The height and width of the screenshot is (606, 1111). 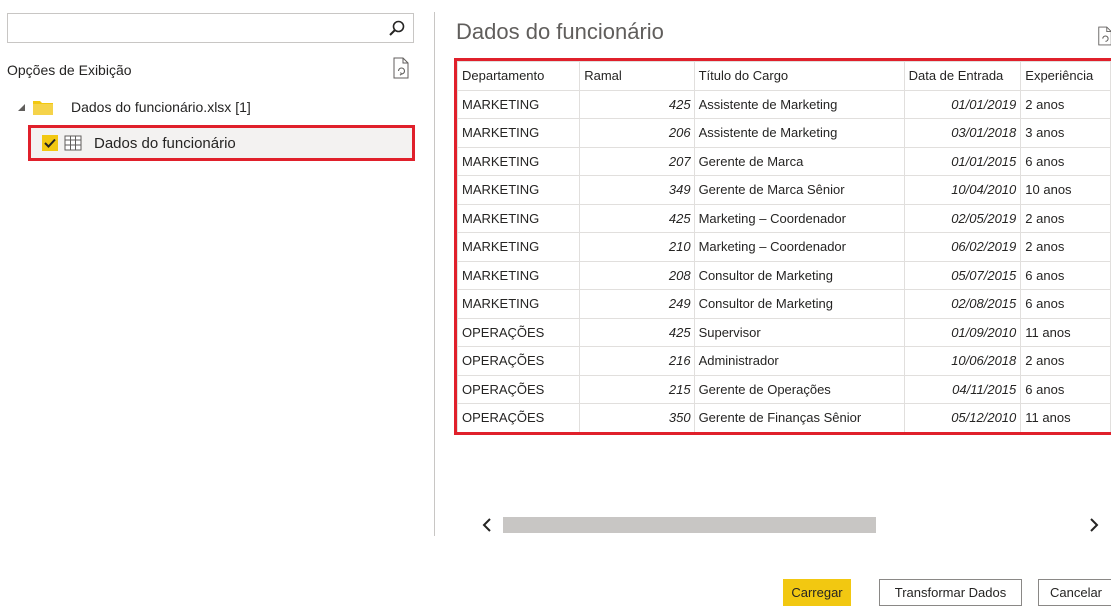 I want to click on search-input, so click(x=193, y=28).